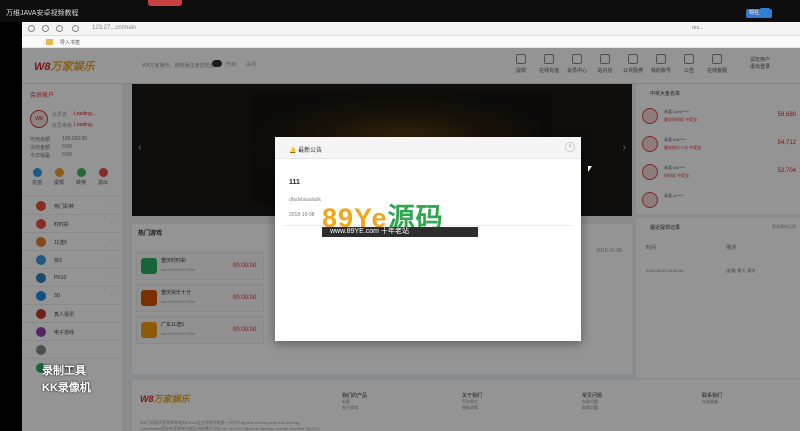  Describe the element at coordinates (400, 232) in the screenshot. I see `watermark-url: www.89YE.com 十年老站` at that location.